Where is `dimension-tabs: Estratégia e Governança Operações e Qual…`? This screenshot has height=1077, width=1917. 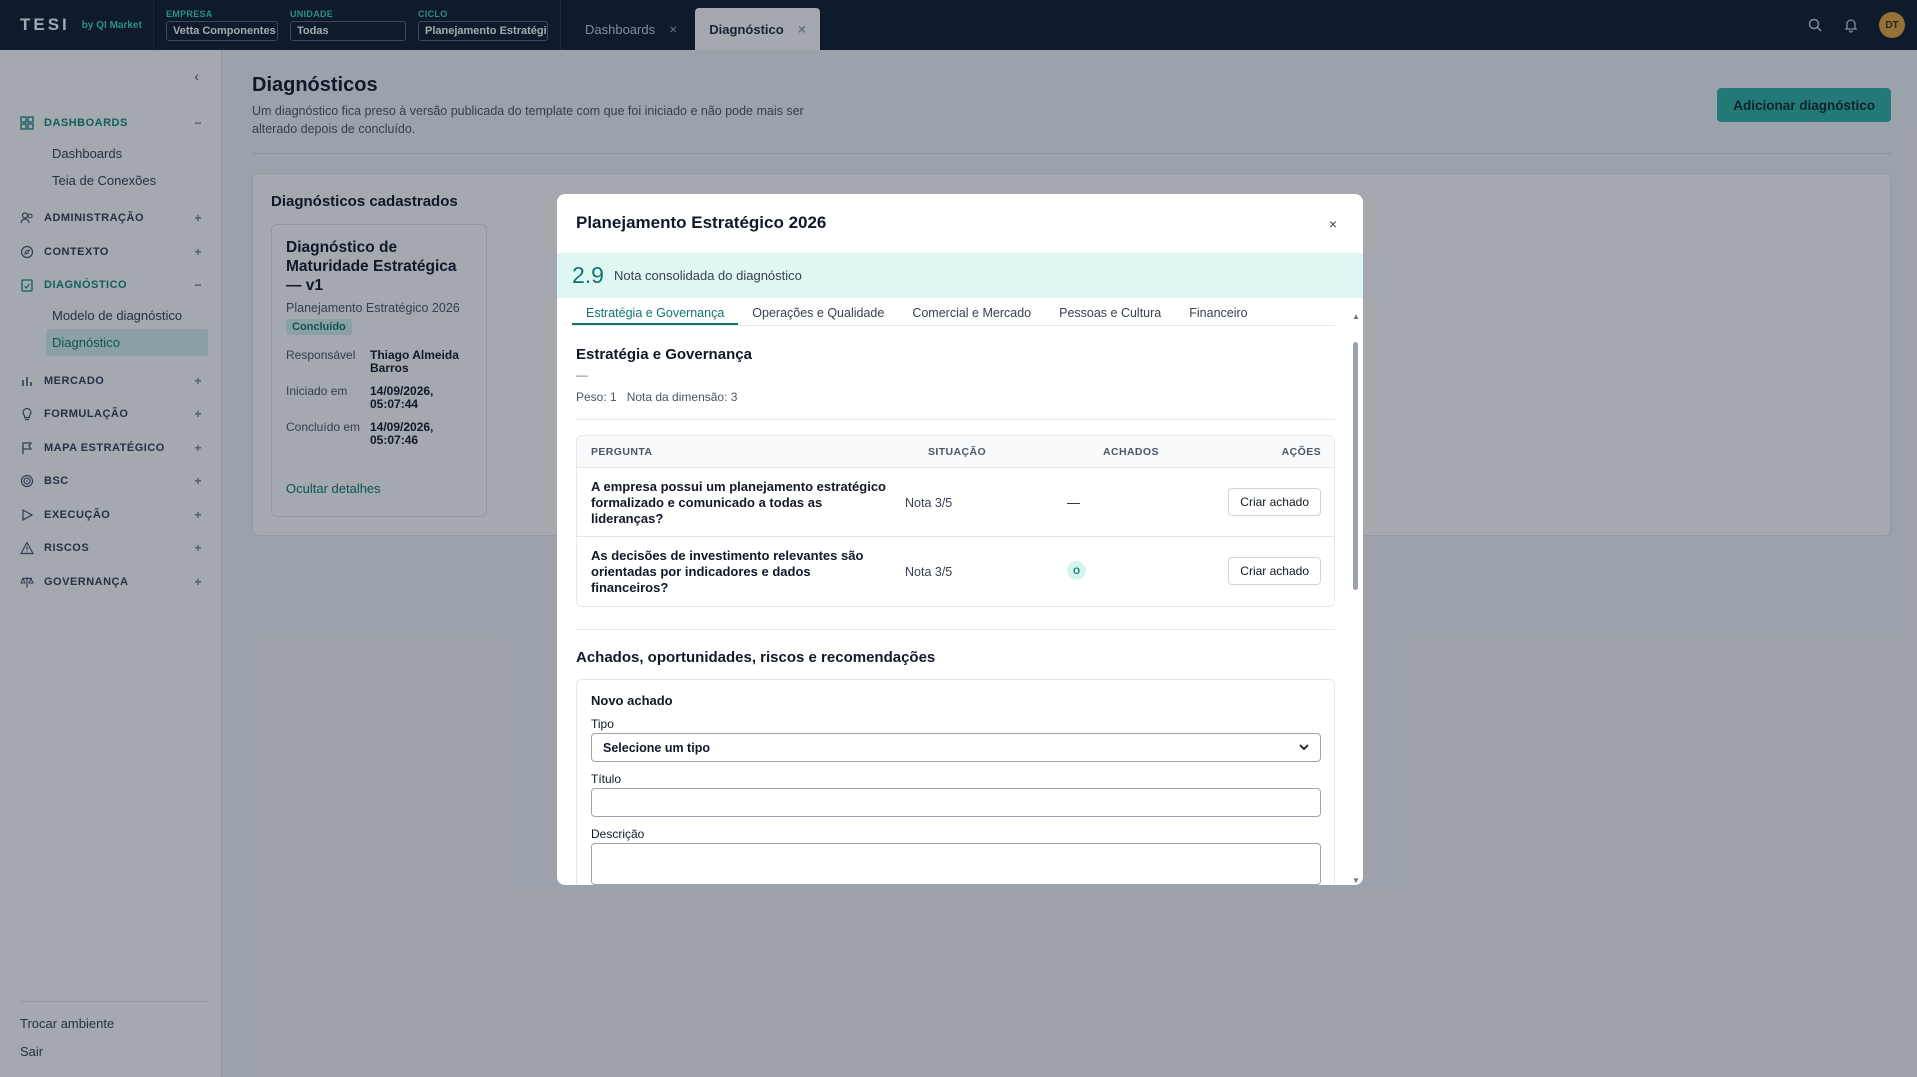 dimension-tabs: Estratégia e Governança Operações e Qual… is located at coordinates (953, 314).